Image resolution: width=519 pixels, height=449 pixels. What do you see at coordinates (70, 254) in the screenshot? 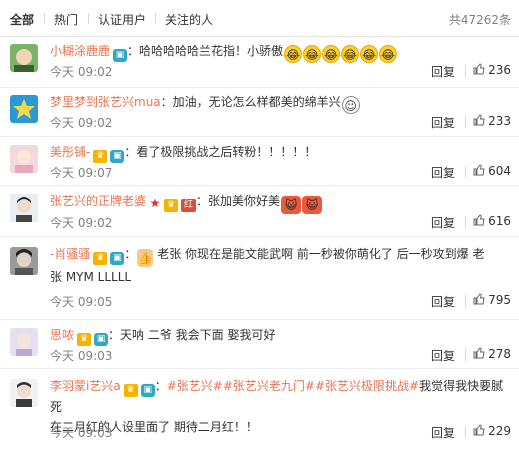
I see `username-link: -肖骚骚` at bounding box center [70, 254].